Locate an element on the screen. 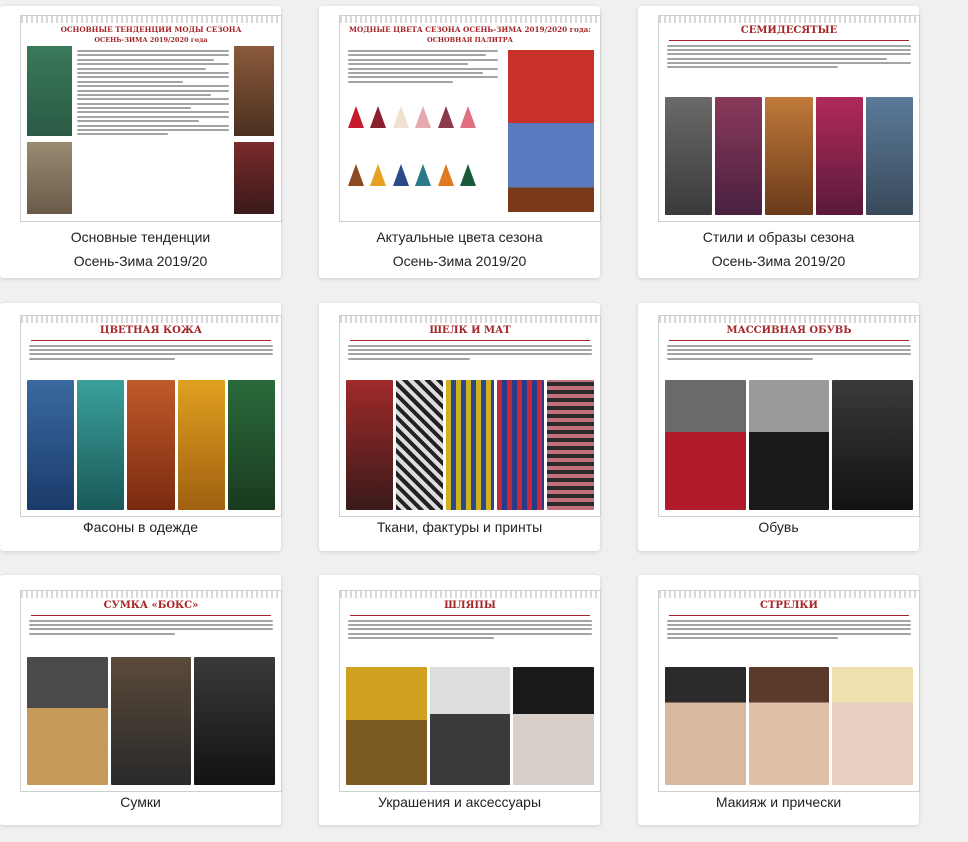 The height and width of the screenshot is (842, 968). page-preview: СУМКА «БОКС» is located at coordinates (151, 691).